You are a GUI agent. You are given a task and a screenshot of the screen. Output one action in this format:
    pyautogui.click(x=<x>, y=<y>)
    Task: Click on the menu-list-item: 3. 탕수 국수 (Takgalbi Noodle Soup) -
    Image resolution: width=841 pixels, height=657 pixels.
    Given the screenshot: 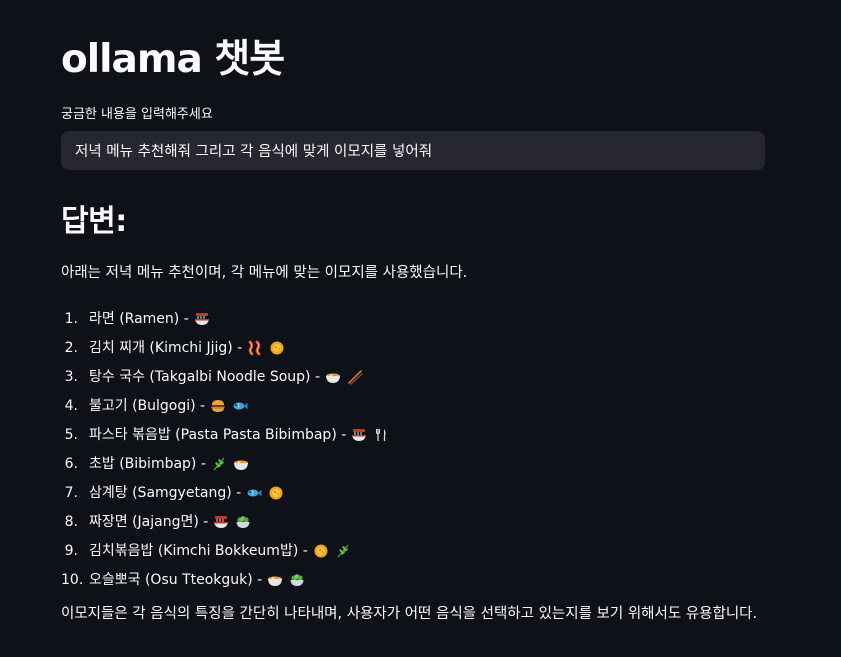 What is the action you would take?
    pyautogui.click(x=225, y=376)
    